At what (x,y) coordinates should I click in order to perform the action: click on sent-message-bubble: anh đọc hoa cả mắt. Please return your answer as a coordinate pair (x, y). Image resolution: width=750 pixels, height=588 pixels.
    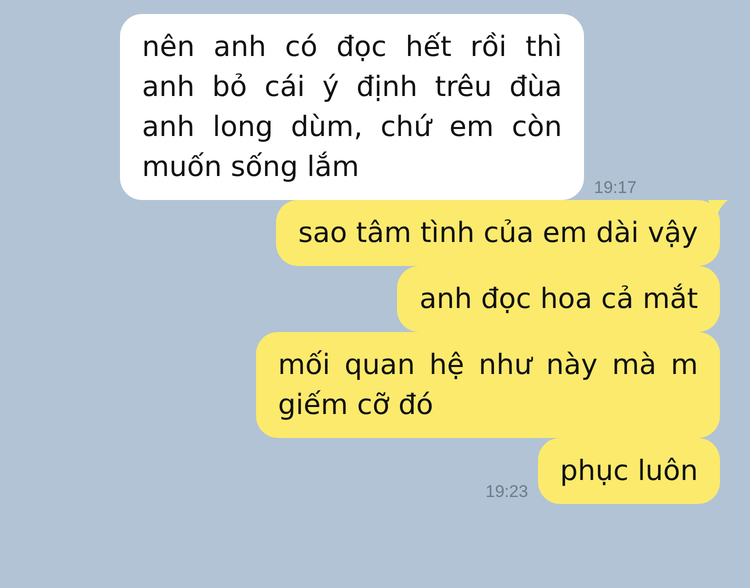
    Looking at the image, I should click on (558, 299).